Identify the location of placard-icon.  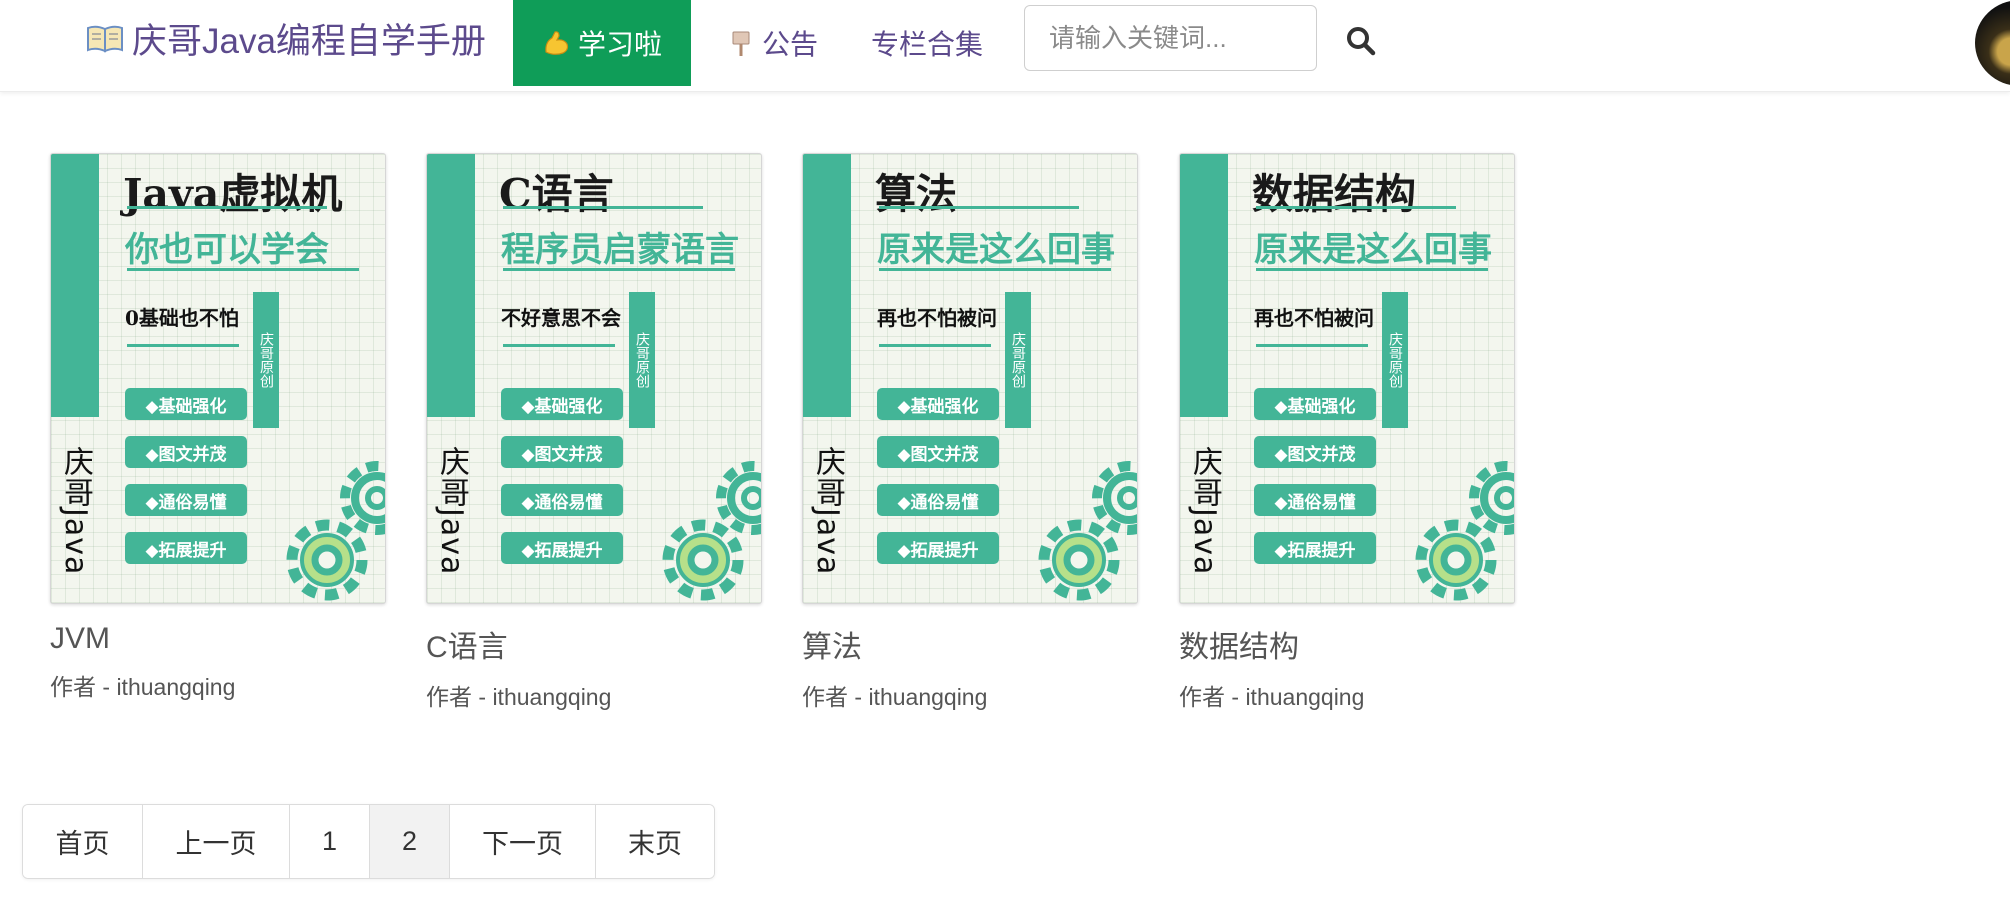
(741, 43).